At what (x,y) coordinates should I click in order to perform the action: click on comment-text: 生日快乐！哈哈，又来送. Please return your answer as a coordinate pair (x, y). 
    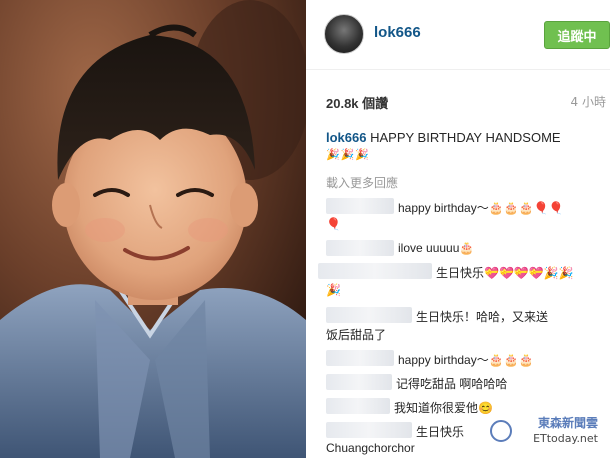
    Looking at the image, I should click on (482, 317).